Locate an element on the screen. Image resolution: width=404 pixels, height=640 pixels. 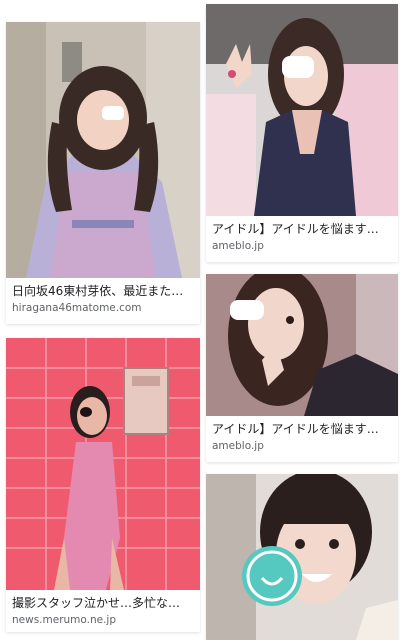
image-result-card: アイドル】アイドルを悩ます… ameblo.jp is located at coordinates (302, 368).